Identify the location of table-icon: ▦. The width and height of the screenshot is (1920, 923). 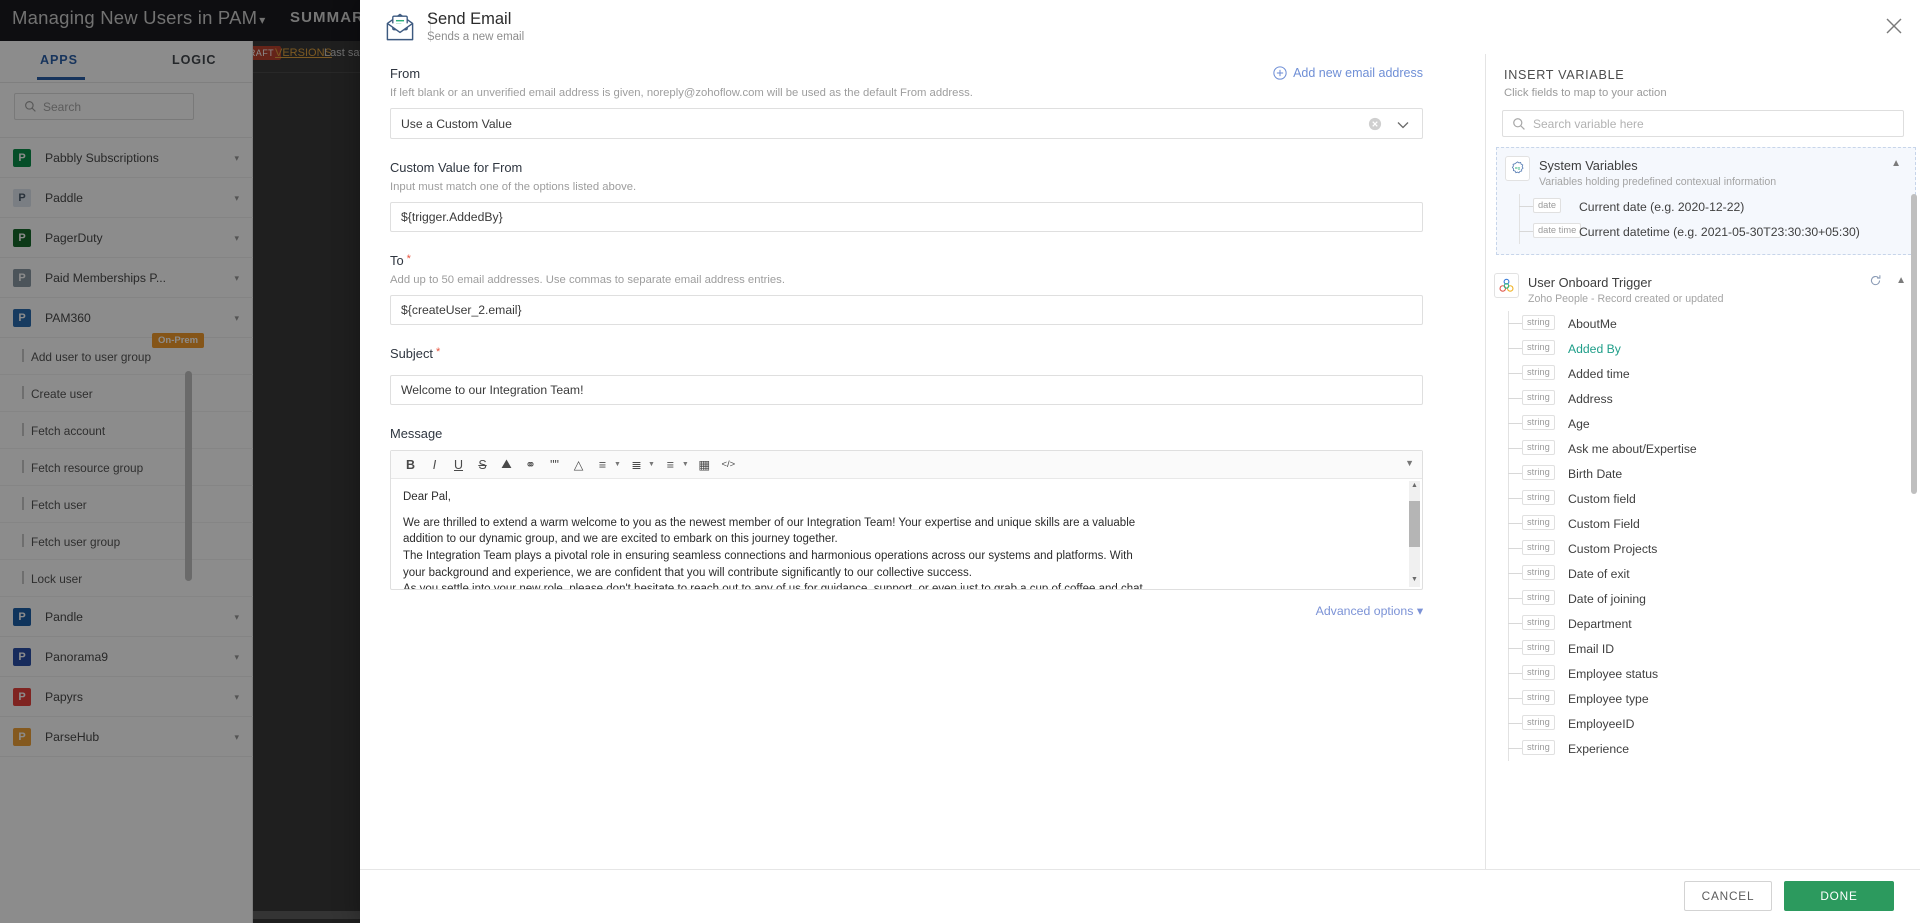
(704, 464).